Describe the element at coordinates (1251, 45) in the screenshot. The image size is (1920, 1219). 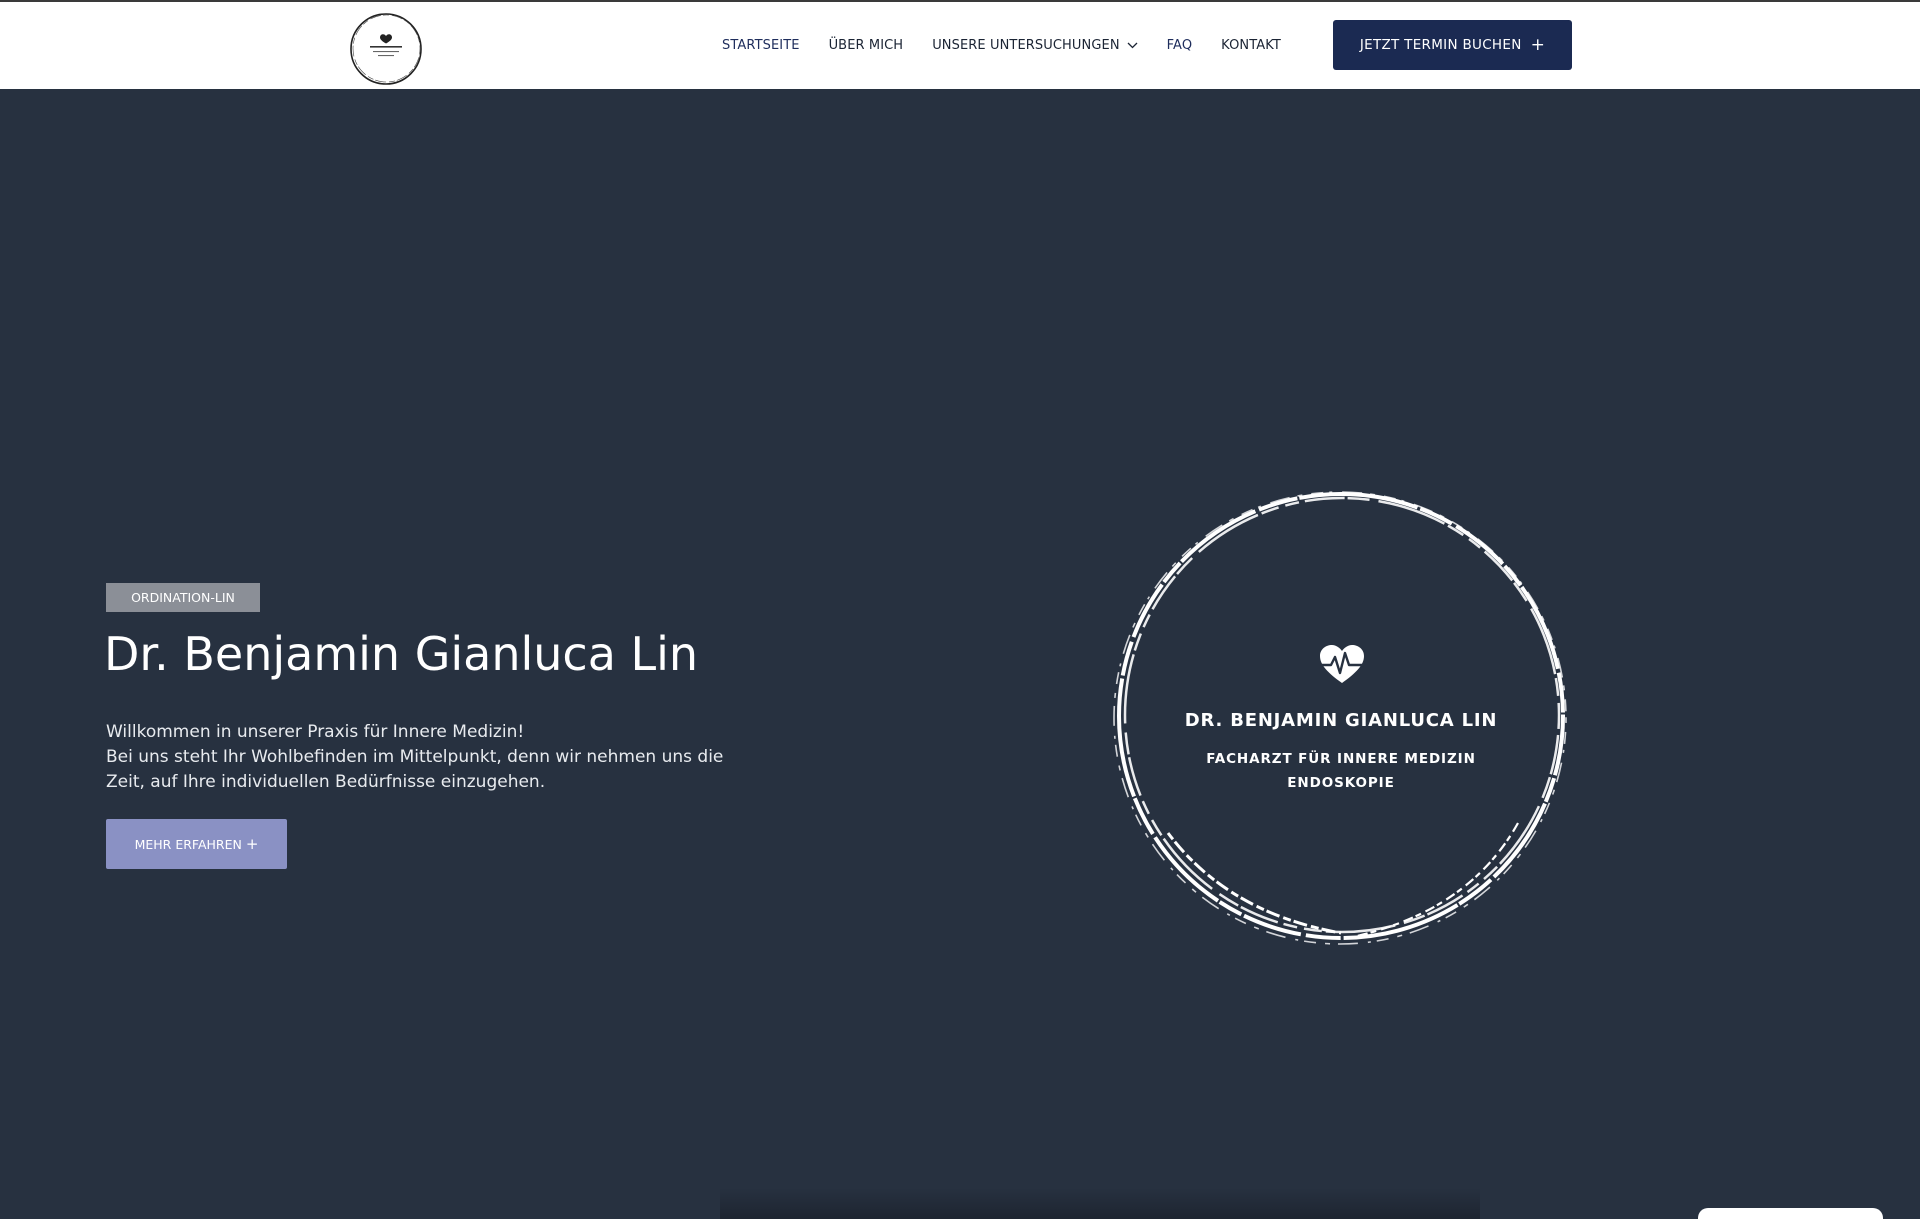
I see `nav-kontakt: KONTAKT` at that location.